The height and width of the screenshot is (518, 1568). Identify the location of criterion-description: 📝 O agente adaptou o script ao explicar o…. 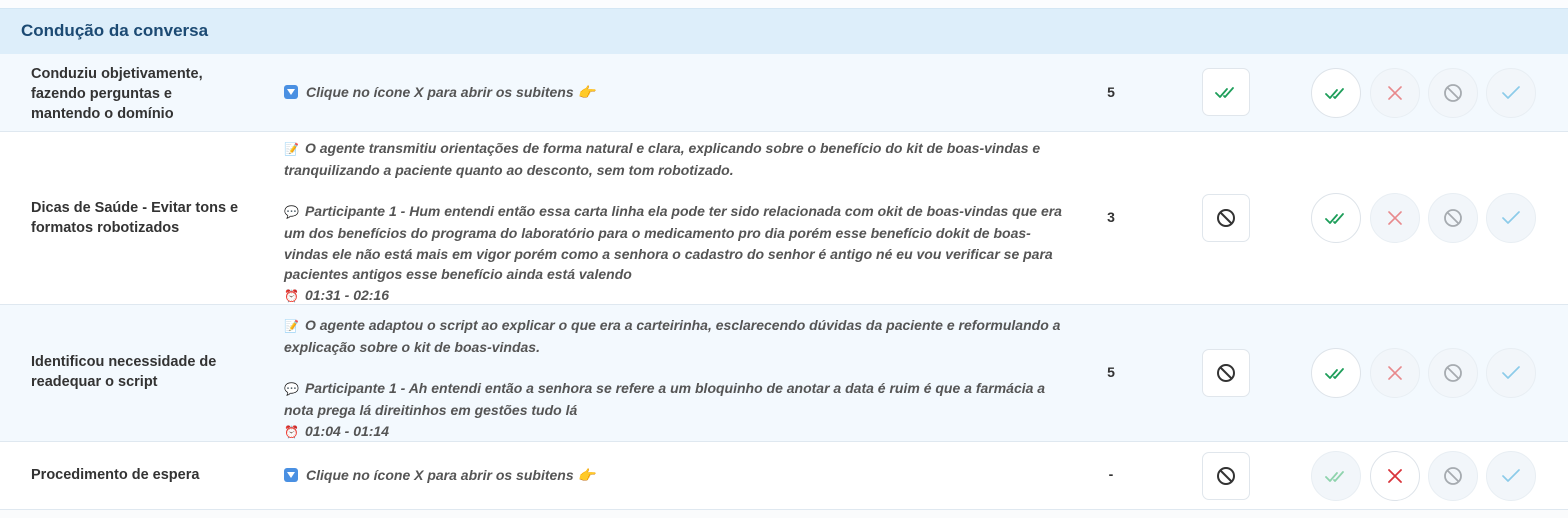
(674, 378).